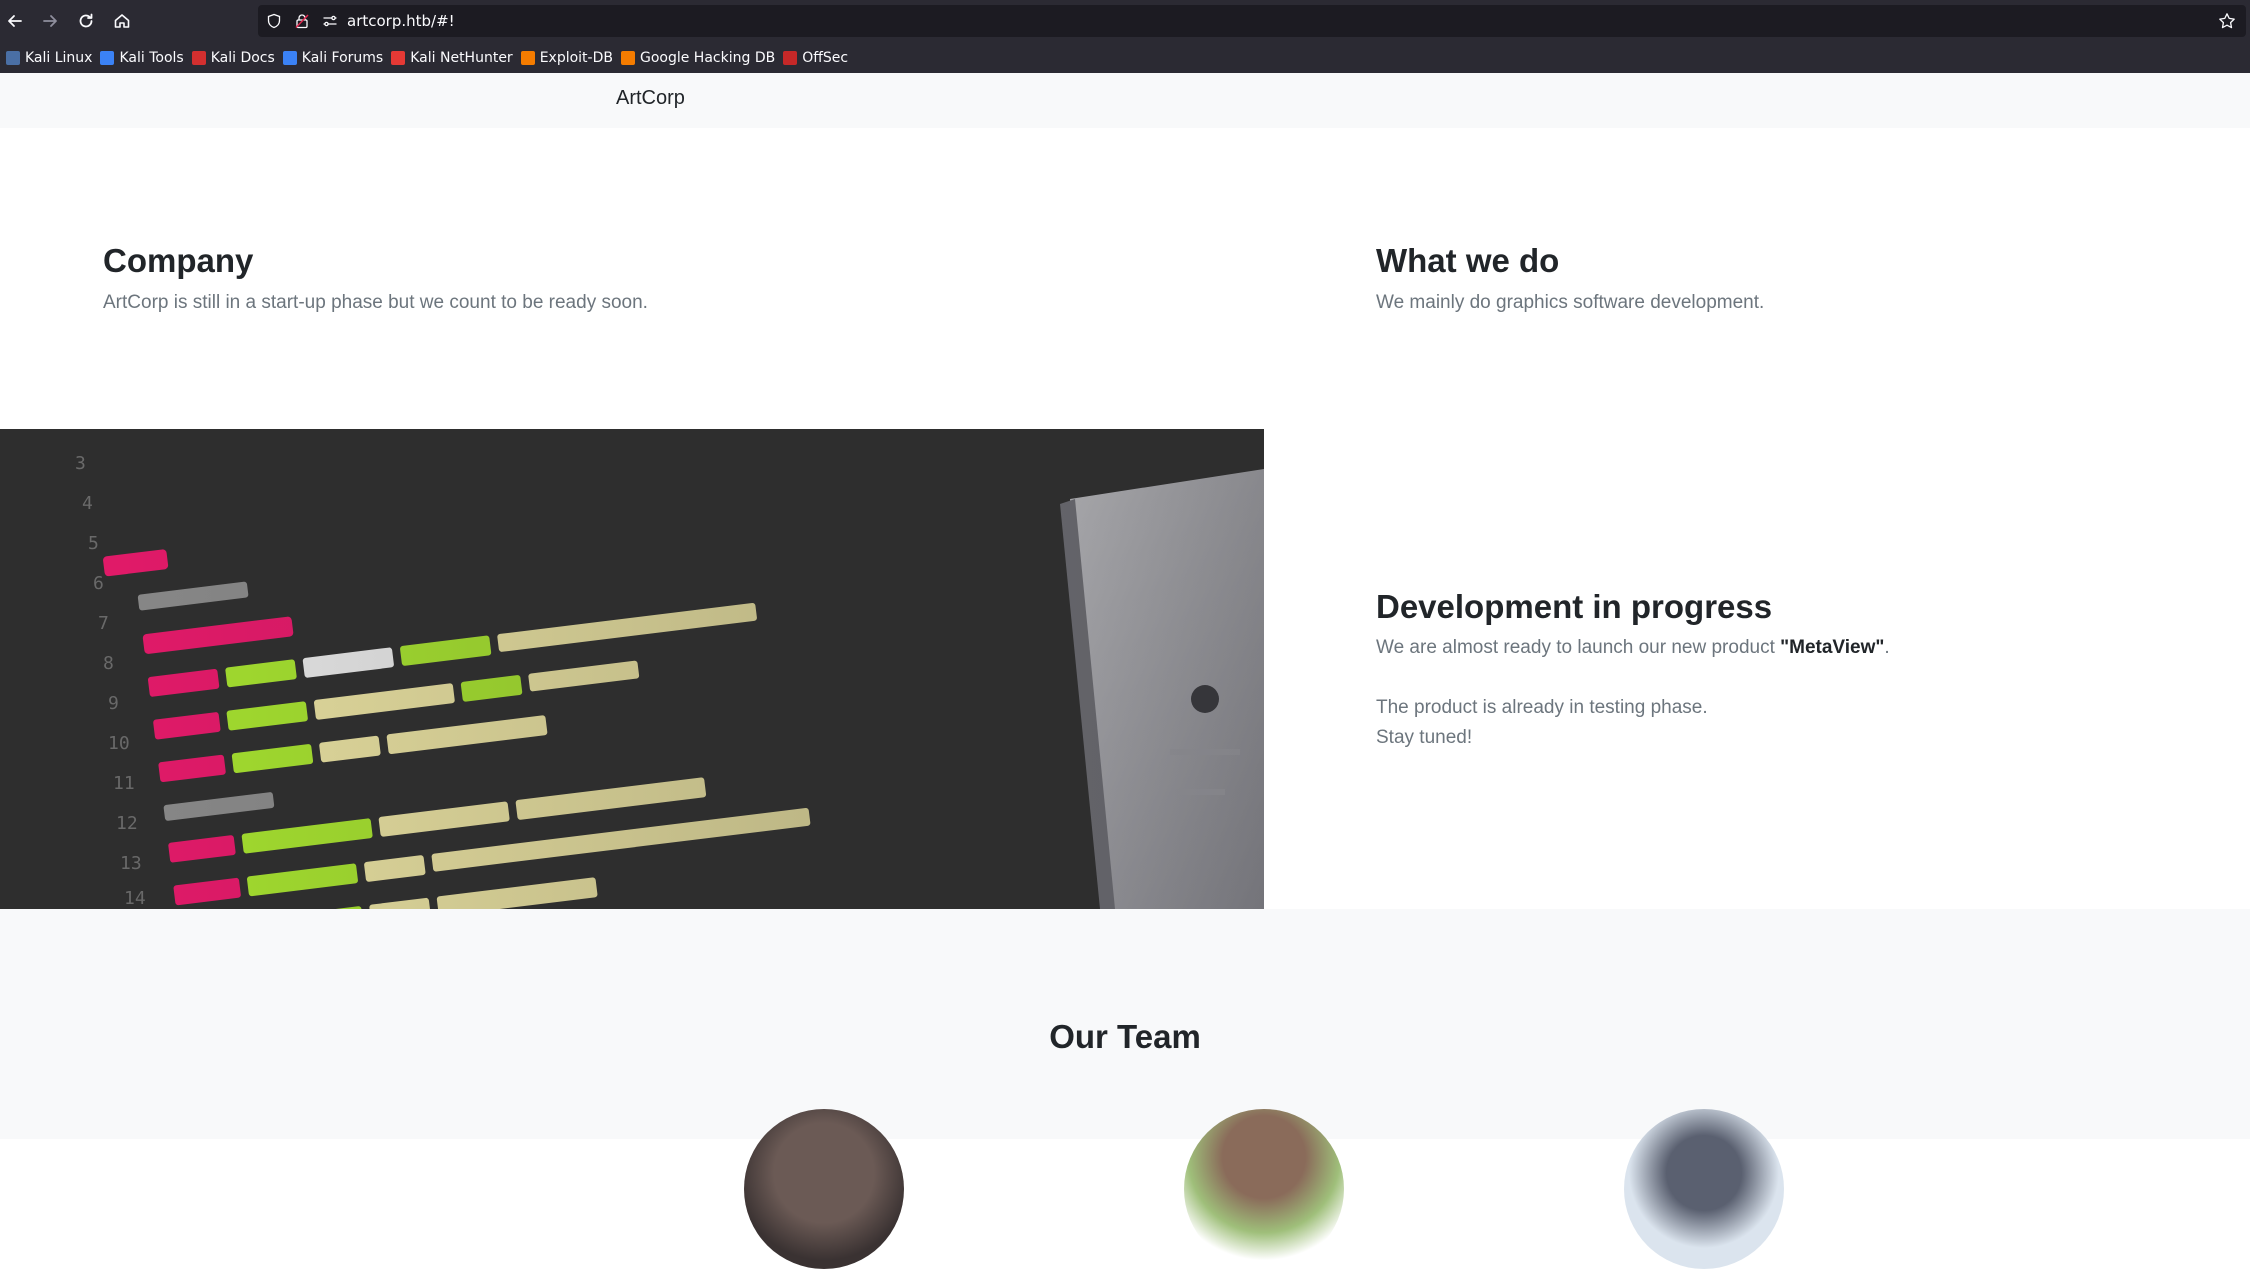 The image size is (2250, 1269). Describe the element at coordinates (1542, 707) in the screenshot. I see `testing-phase-text: The product is already in testing phase.` at that location.